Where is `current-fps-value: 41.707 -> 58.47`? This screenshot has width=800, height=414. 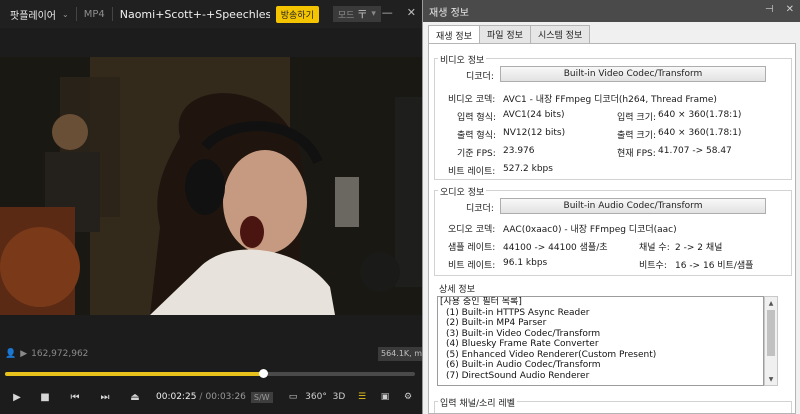
current-fps-value: 41.707 -> 58.47 is located at coordinates (695, 151).